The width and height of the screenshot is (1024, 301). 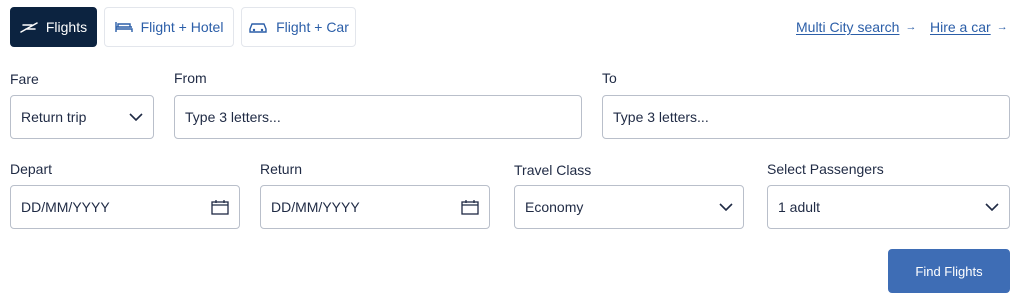 What do you see at coordinates (281, 169) in the screenshot?
I see `return-label: Return` at bounding box center [281, 169].